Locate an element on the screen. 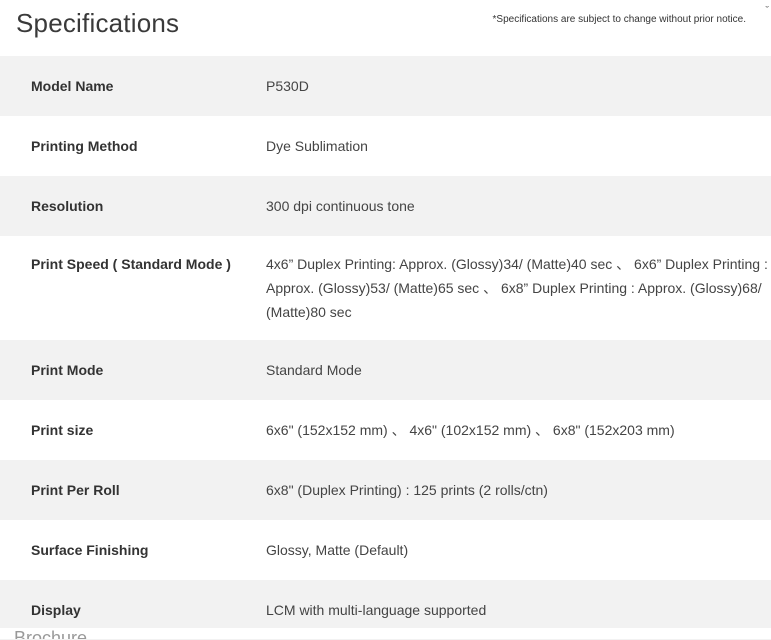  spec-label: Print size is located at coordinates (62, 430).